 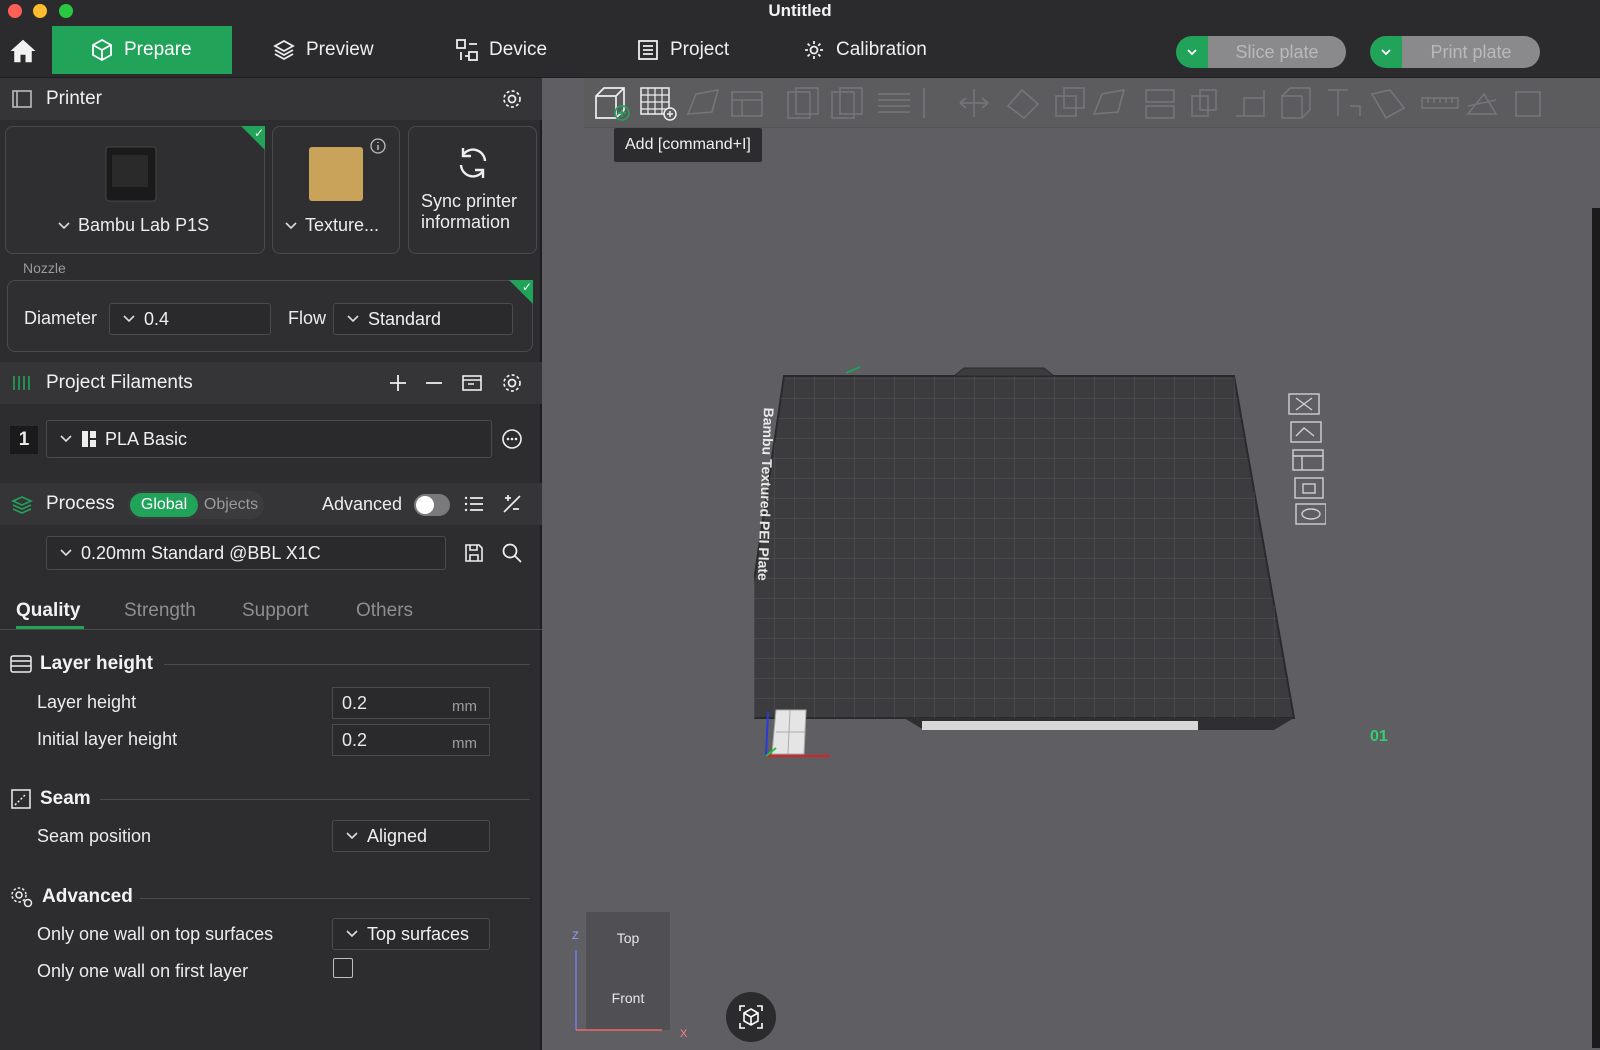 I want to click on sync-icon, so click(x=473, y=163).